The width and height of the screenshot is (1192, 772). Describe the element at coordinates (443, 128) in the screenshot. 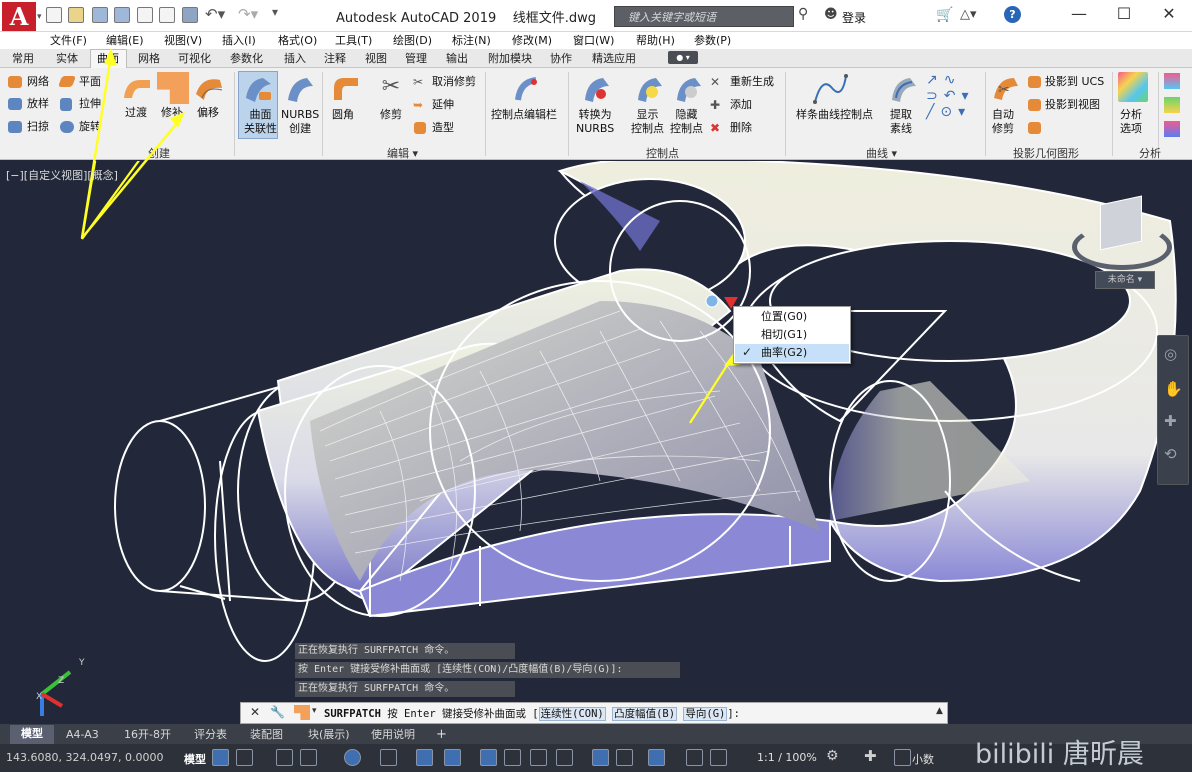

I see `sculpt-button: 造型` at that location.